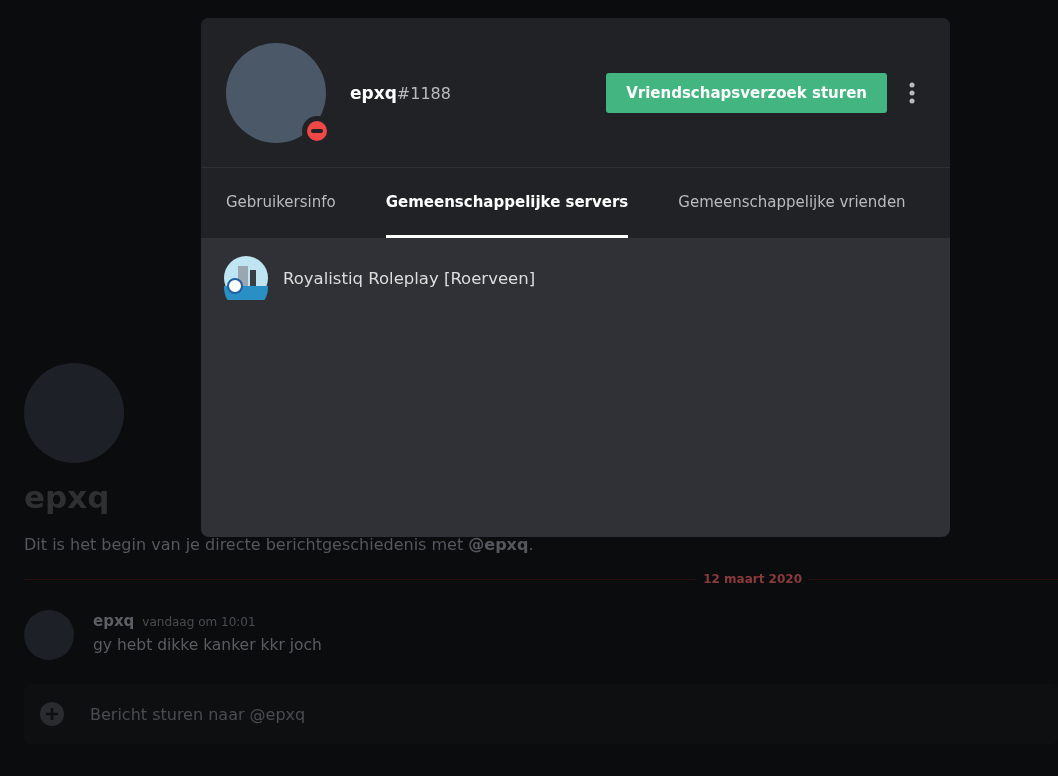  I want to click on message-avatar, so click(49, 635).